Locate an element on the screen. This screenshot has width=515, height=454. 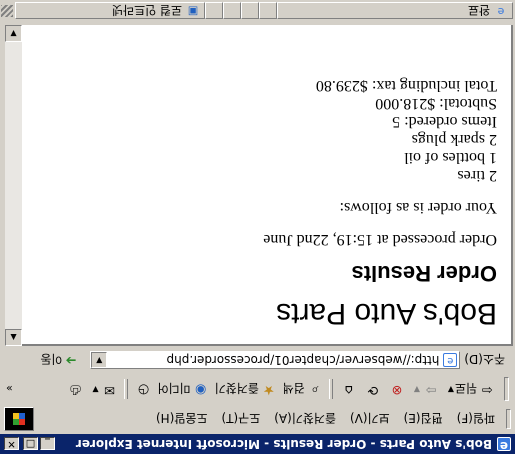
search-button: ⌕ 검색 is located at coordinates (303, 389).